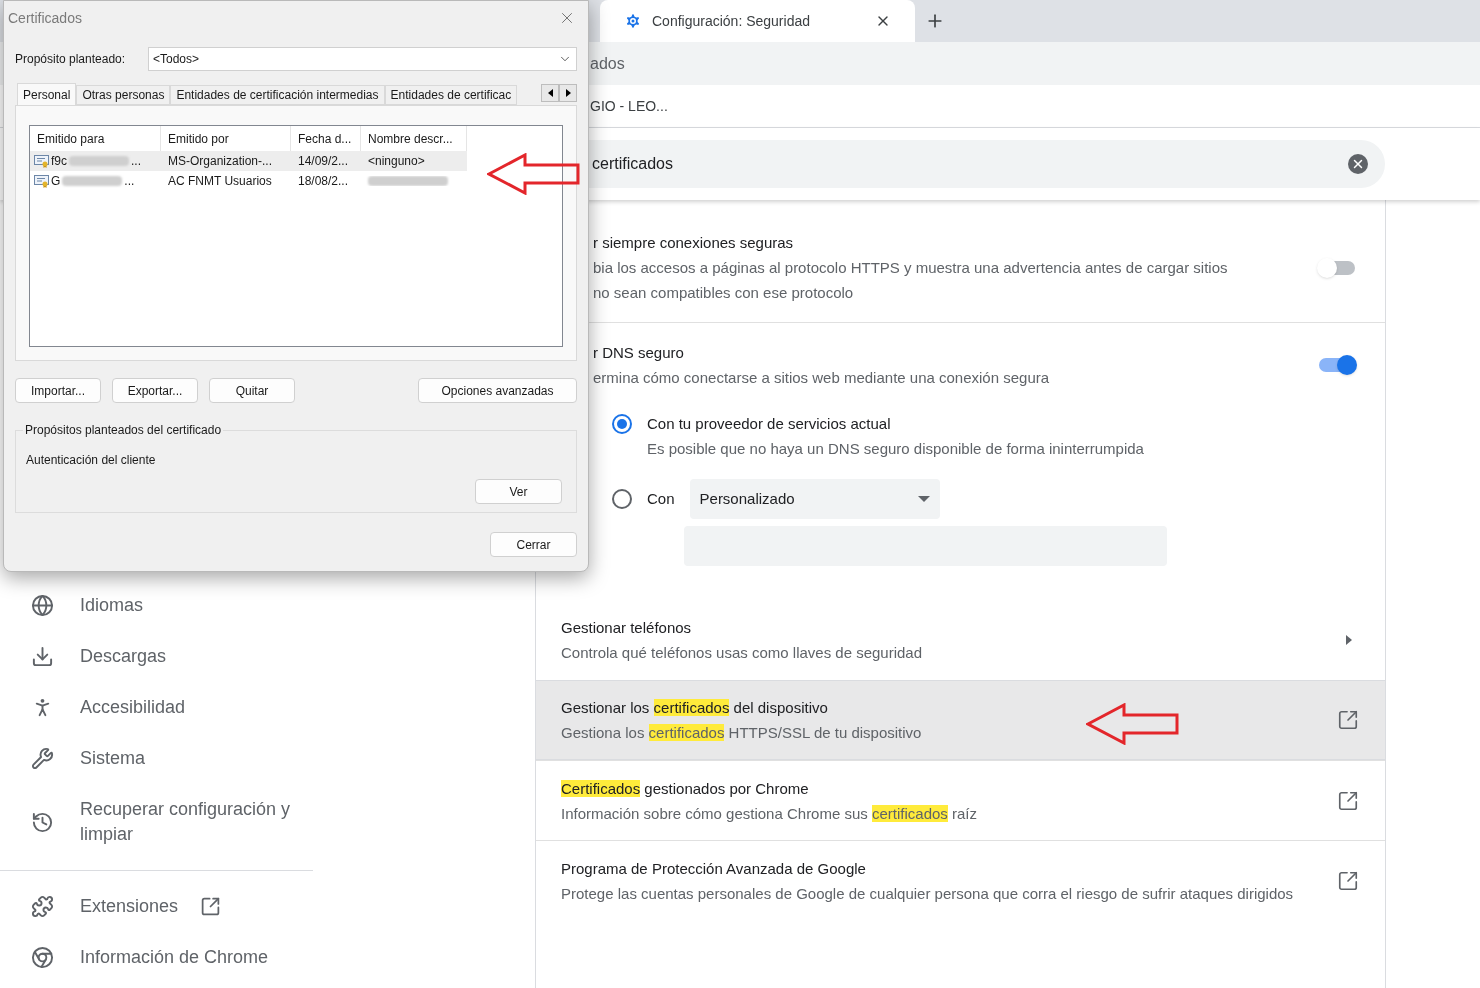 Image resolution: width=1480 pixels, height=988 pixels. I want to click on scroll-right-button, so click(568, 93).